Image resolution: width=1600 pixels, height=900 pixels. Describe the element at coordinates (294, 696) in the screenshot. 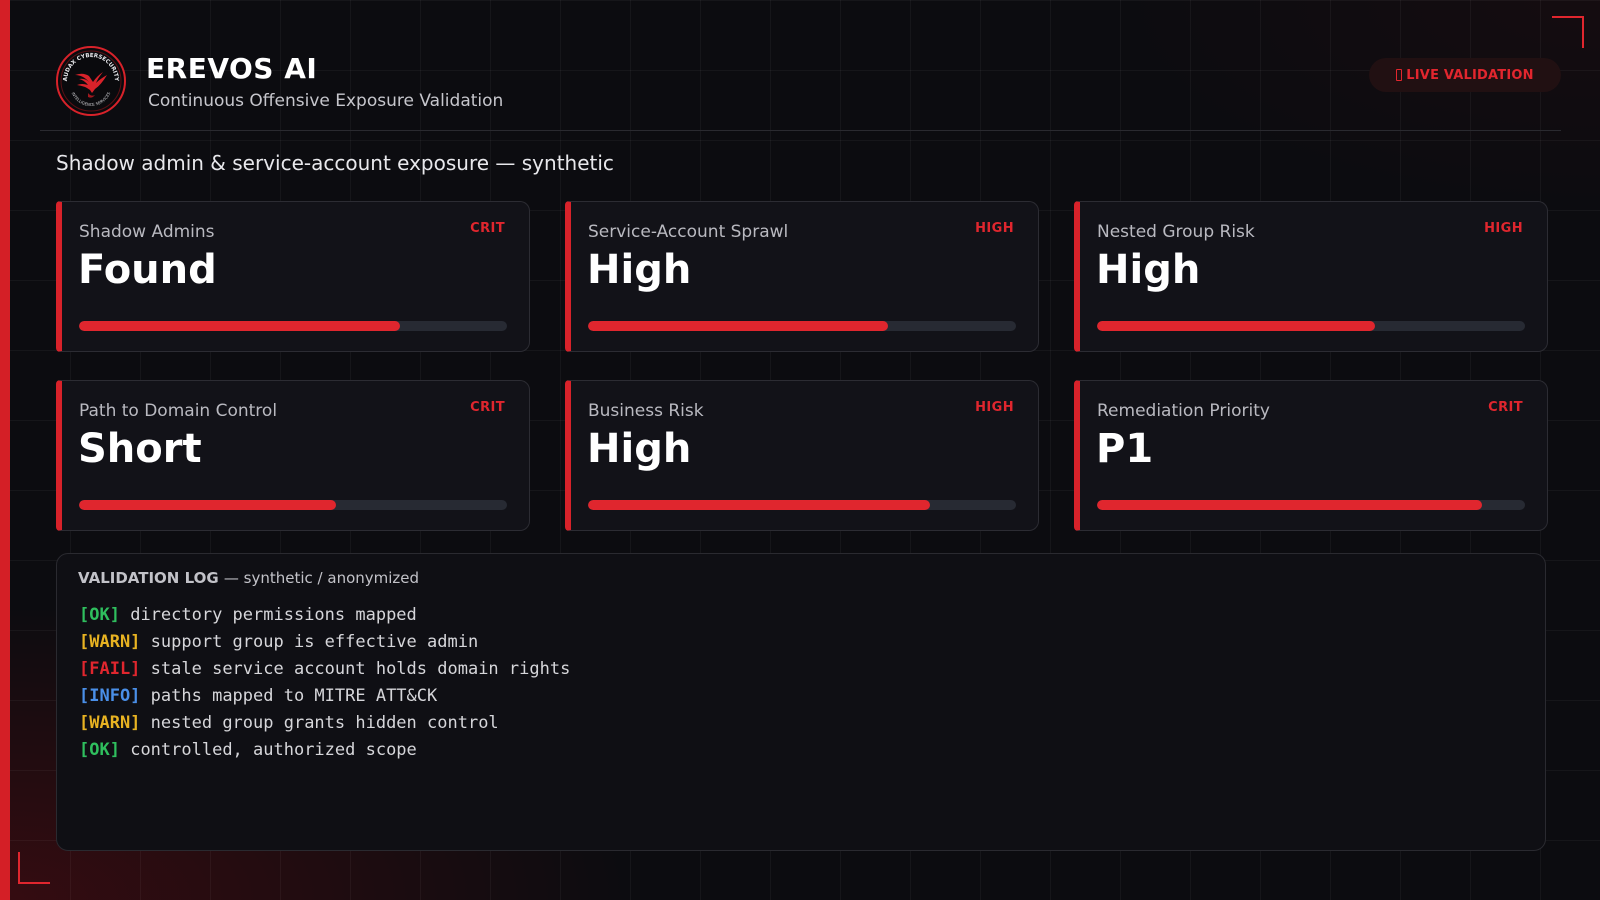

I see `log-text: paths mapped to MITRE ATT&CK` at that location.